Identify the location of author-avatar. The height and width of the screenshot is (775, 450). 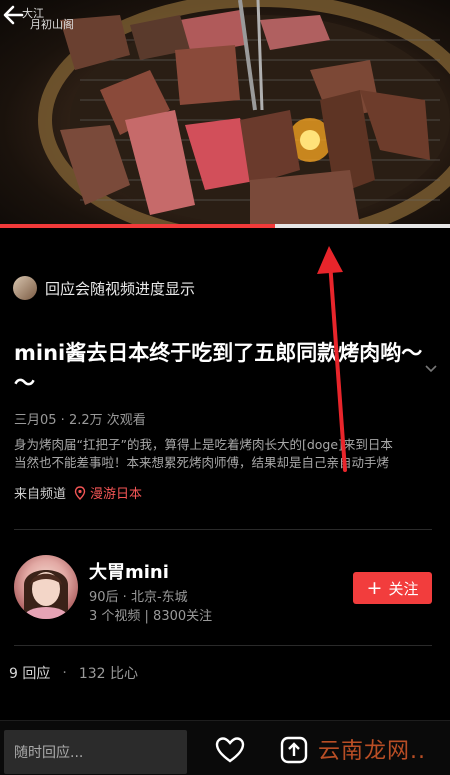
(46, 587).